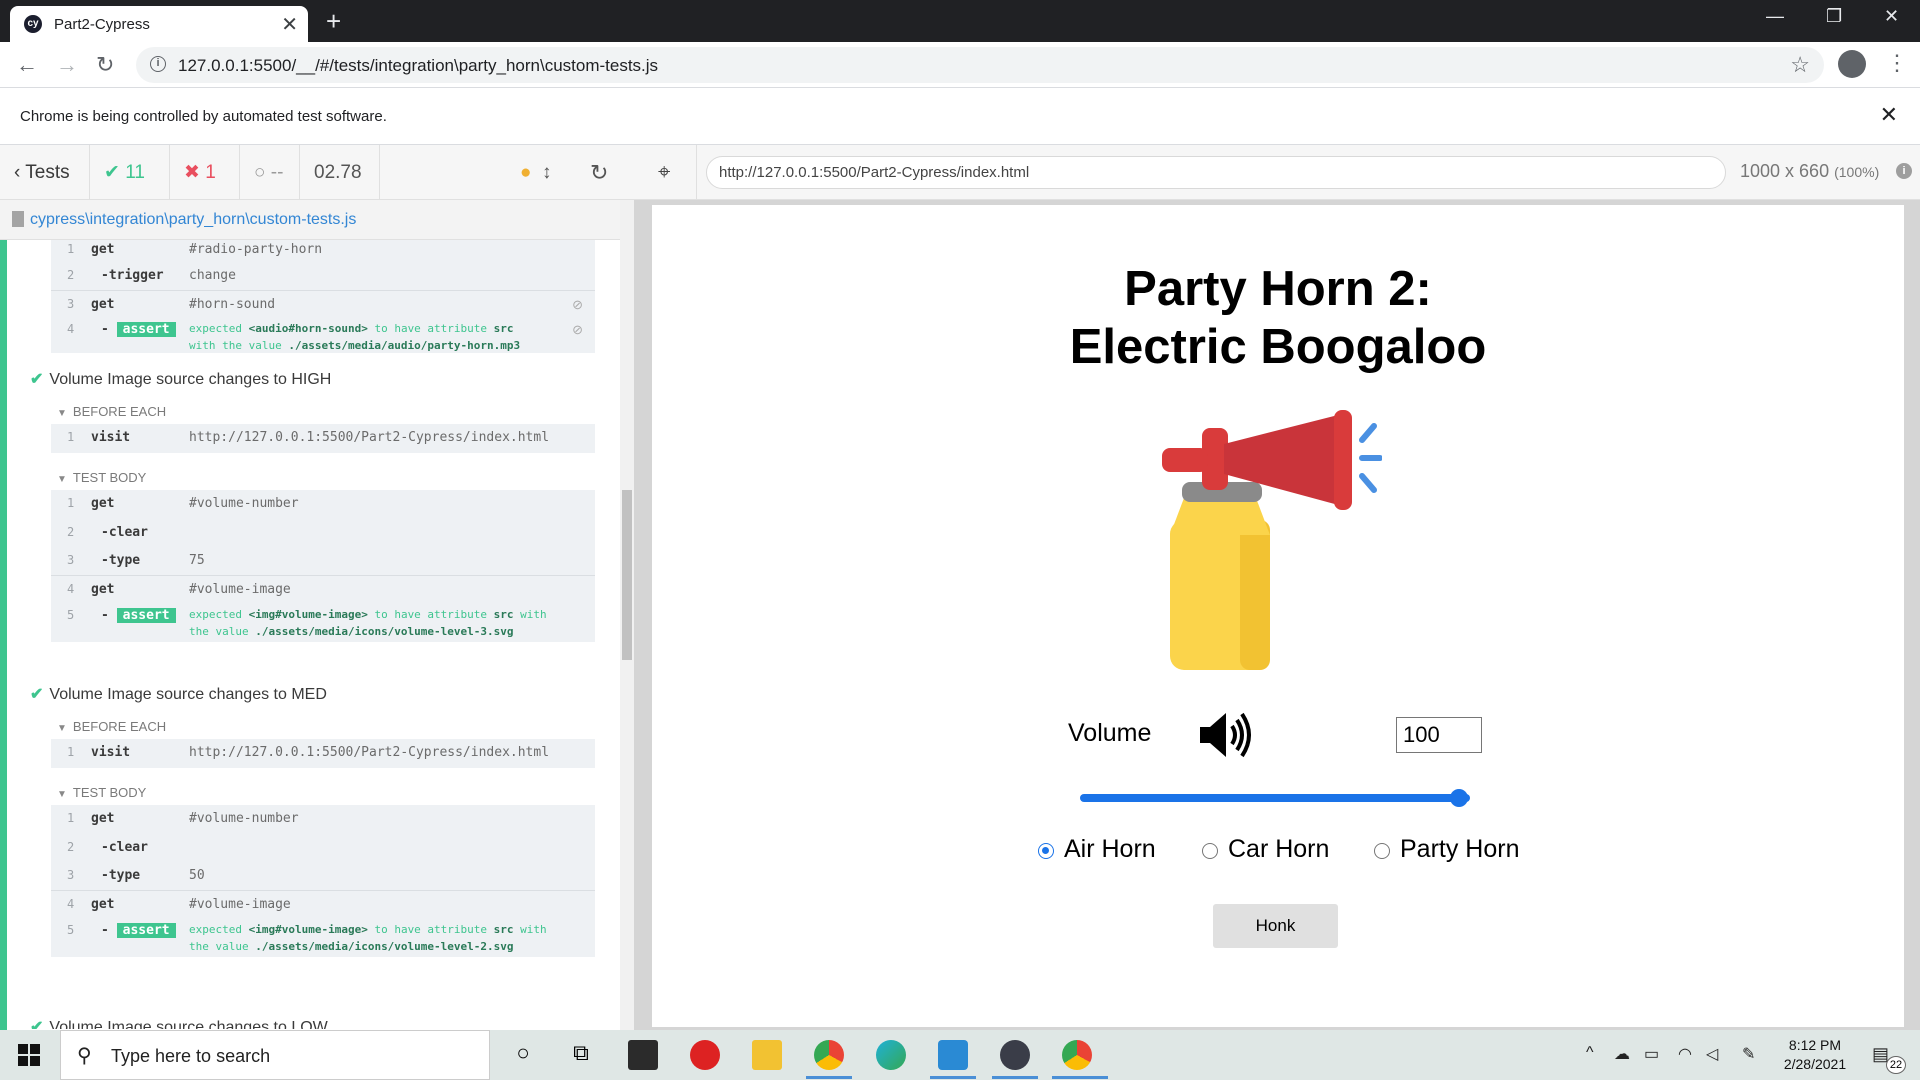 This screenshot has height=1080, width=1920. What do you see at coordinates (581, 1055) in the screenshot?
I see `task-view-icon: ⧉` at bounding box center [581, 1055].